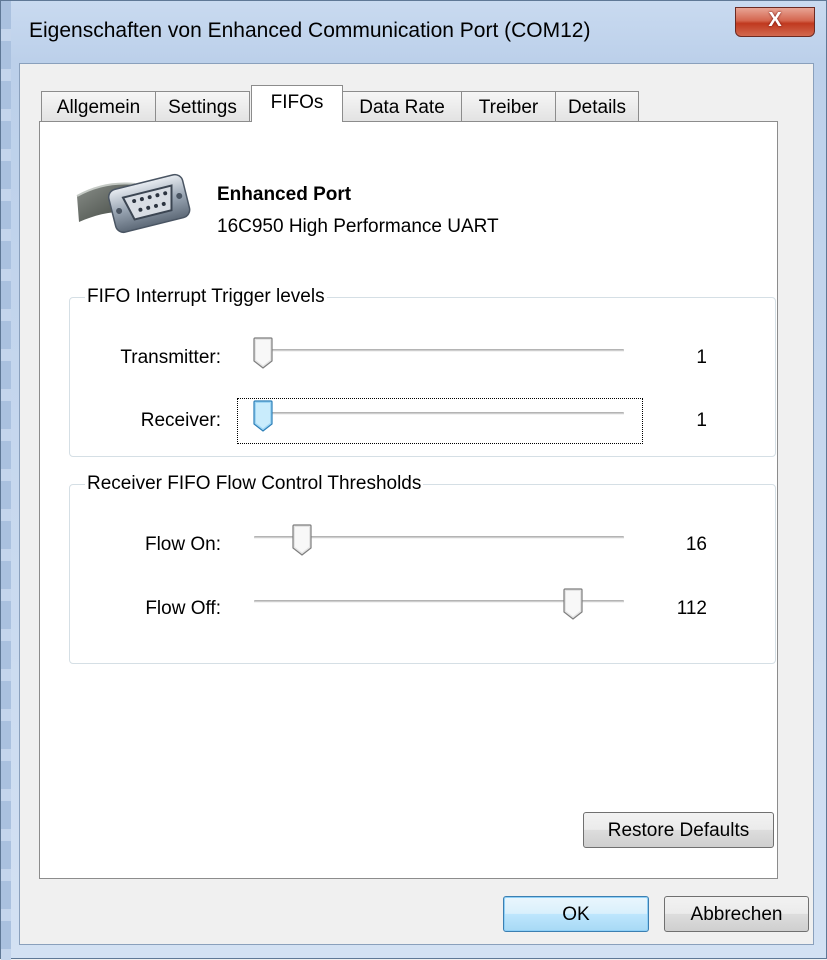 This screenshot has height=960, width=827. I want to click on tab-label: Allgemein, so click(98, 107).